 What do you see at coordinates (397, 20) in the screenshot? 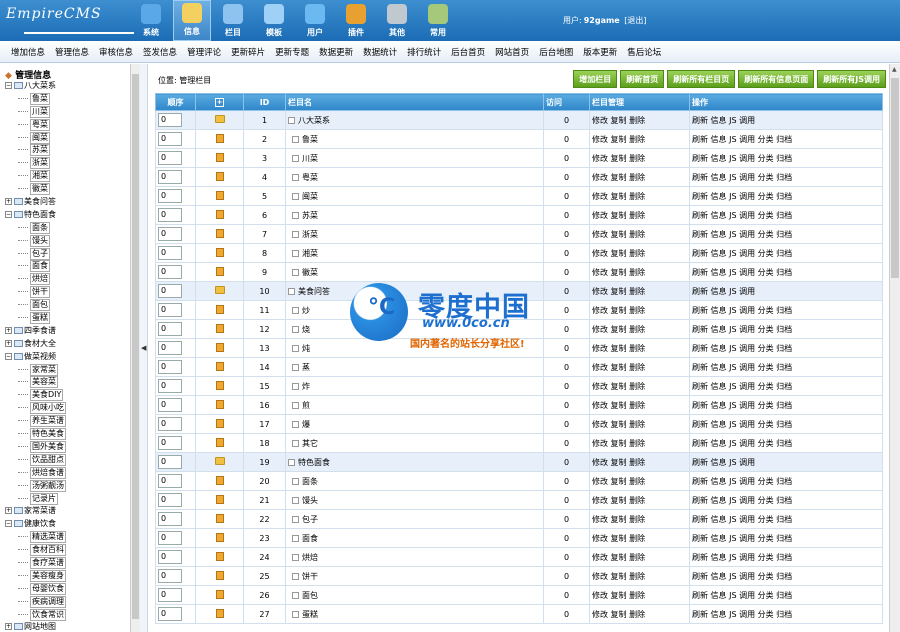
I see `nav-gear-button: 其他` at bounding box center [397, 20].